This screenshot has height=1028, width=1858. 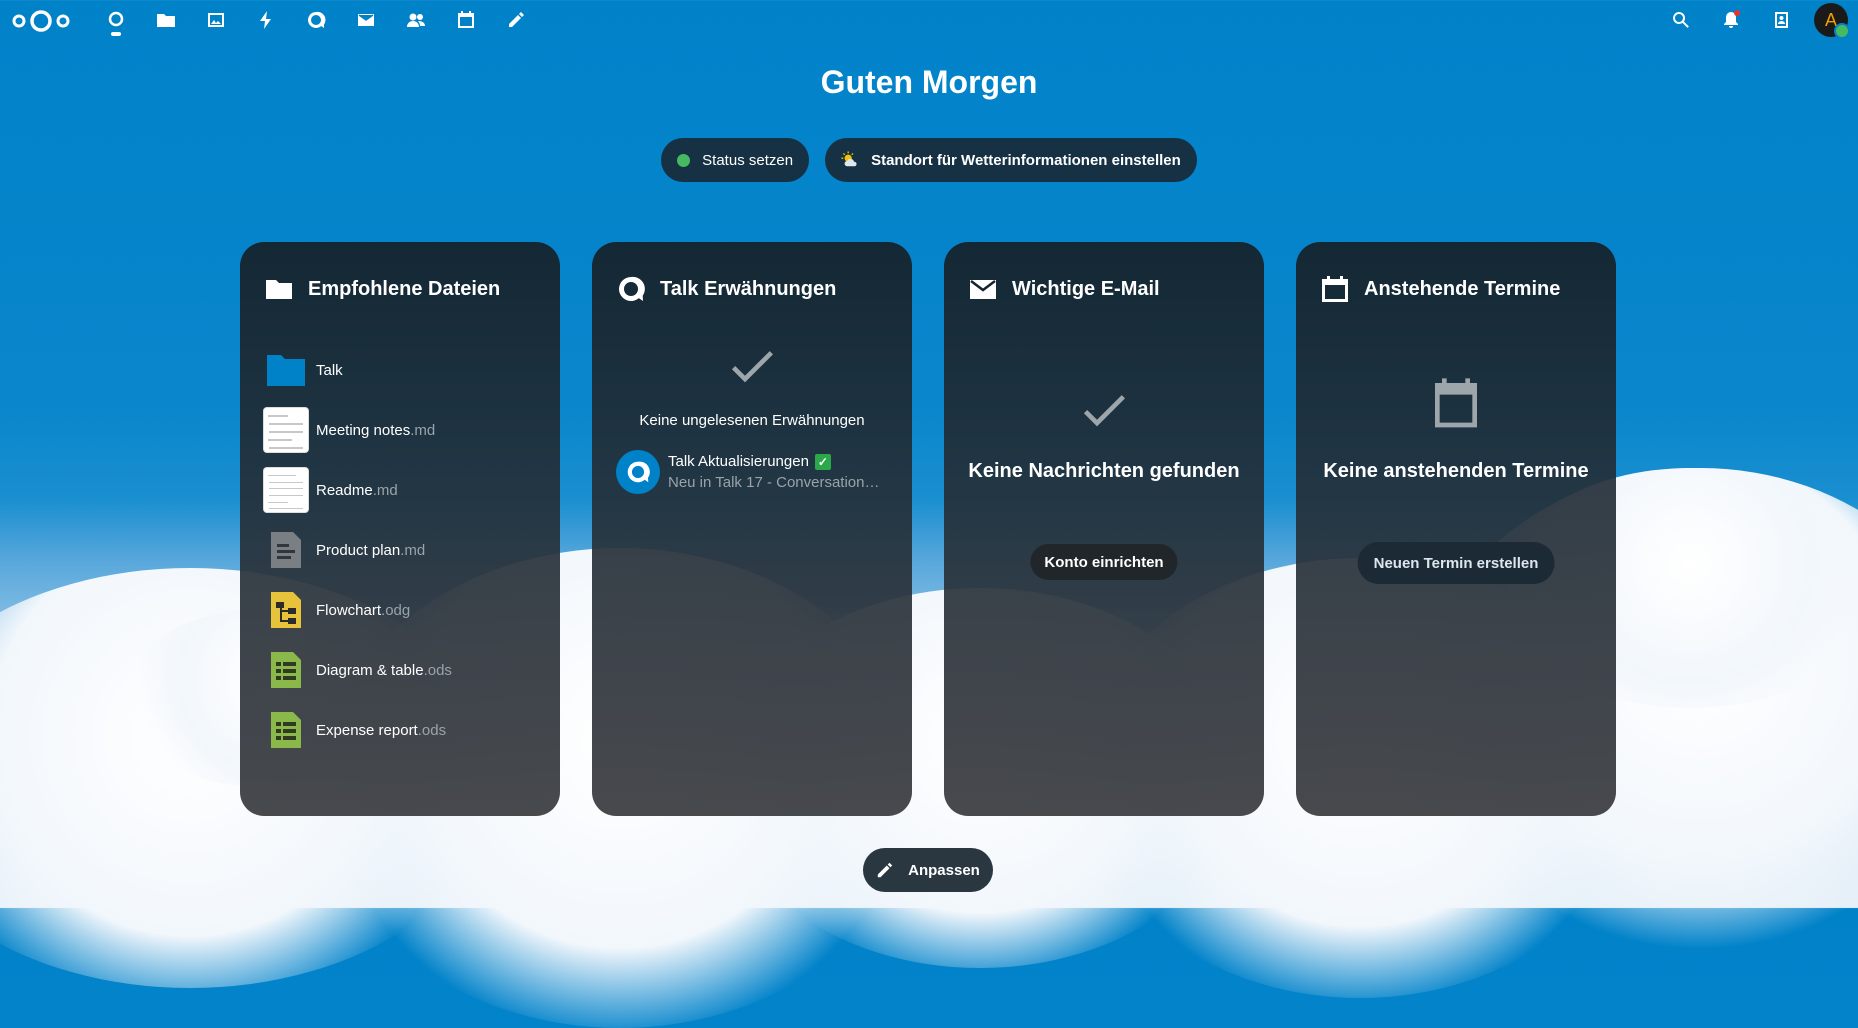 I want to click on file-item: Product plan.md, so click(x=404, y=550).